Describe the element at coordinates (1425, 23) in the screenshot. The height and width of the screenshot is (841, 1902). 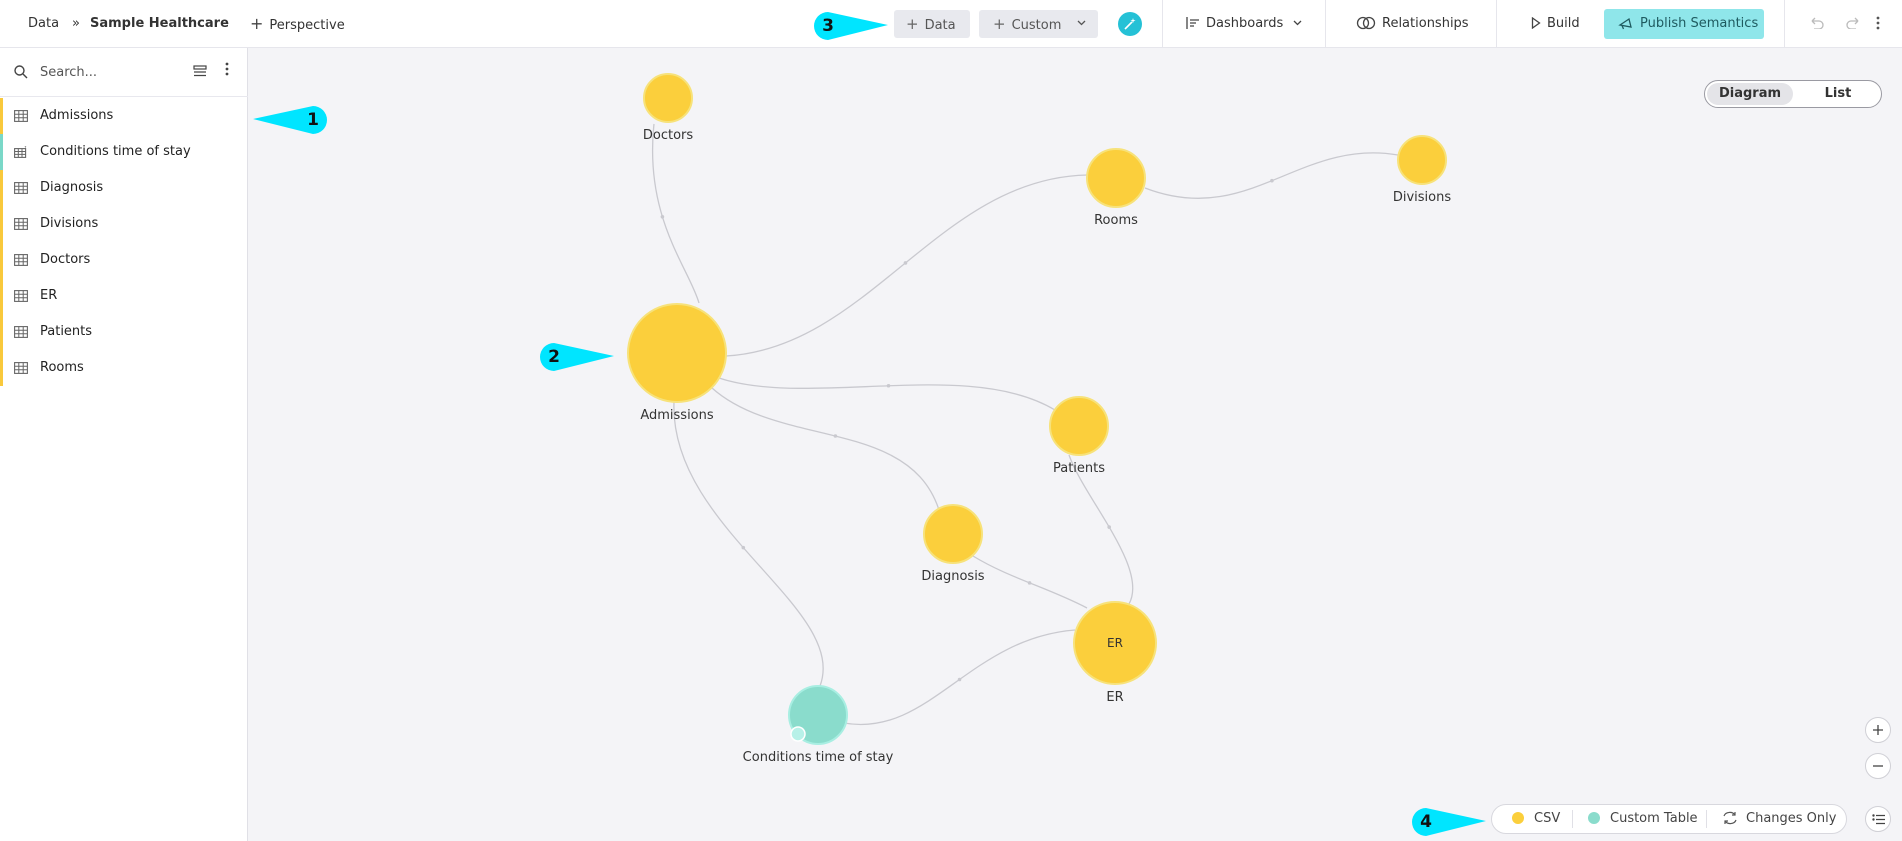
I see `relationships-label: Relationships` at that location.